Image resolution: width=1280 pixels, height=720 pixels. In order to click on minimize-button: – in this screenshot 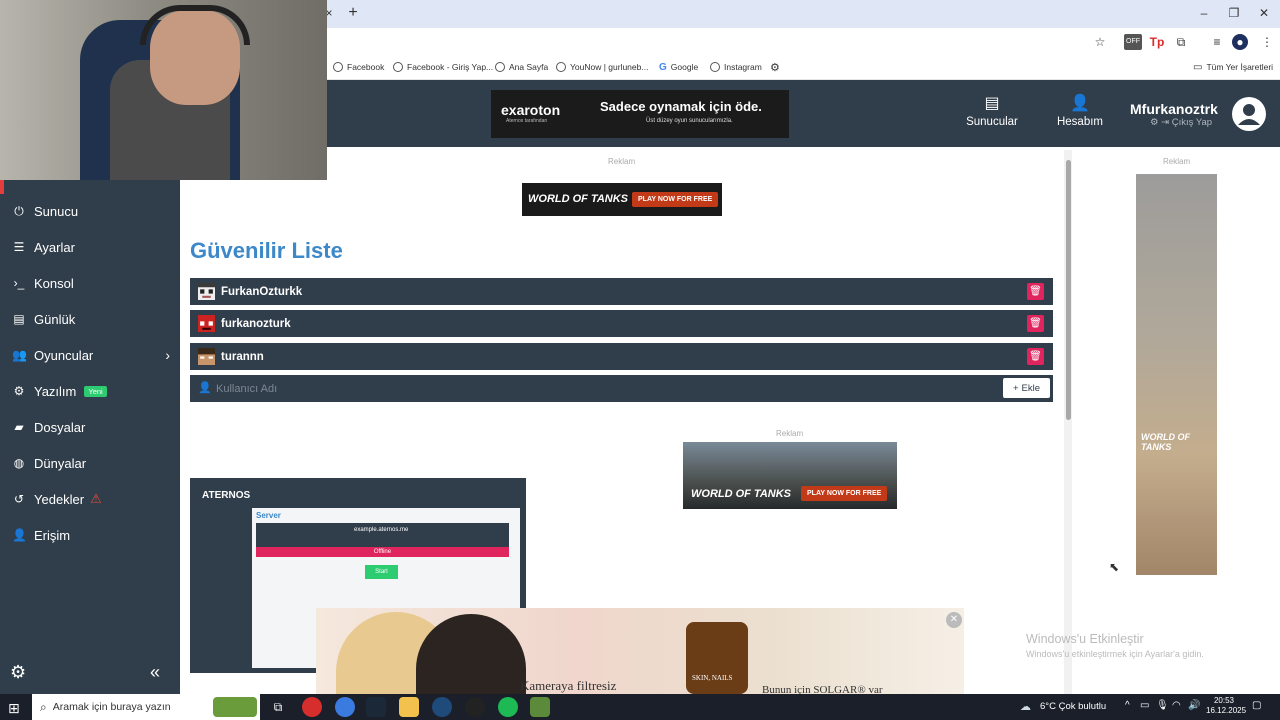, I will do `click(1204, 13)`.